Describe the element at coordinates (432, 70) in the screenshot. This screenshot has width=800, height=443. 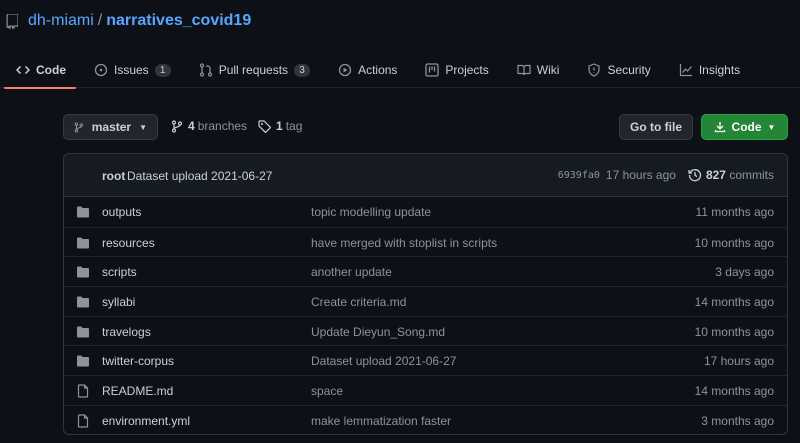
I see `project-icon` at that location.